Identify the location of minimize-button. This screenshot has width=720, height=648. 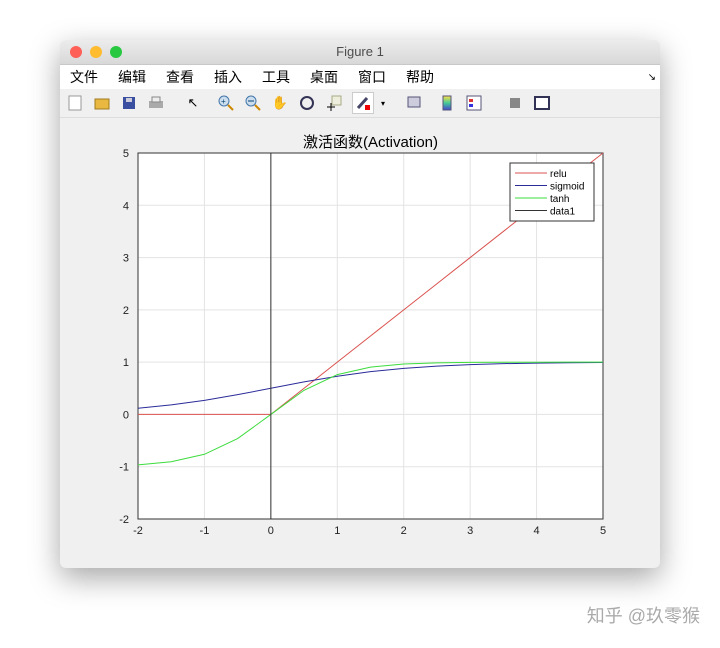
(96, 52).